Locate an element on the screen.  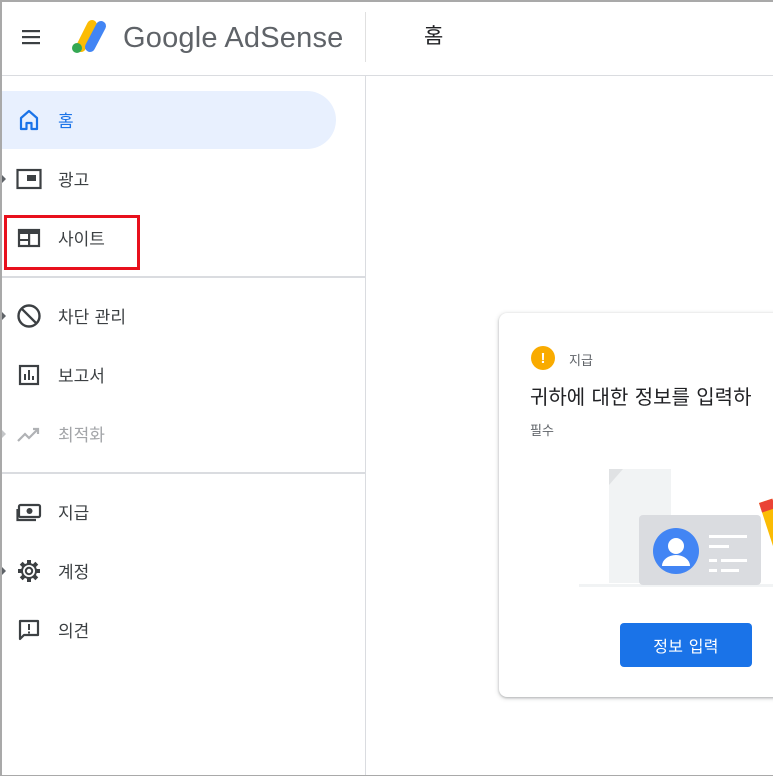
payments-icon is located at coordinates (29, 512).